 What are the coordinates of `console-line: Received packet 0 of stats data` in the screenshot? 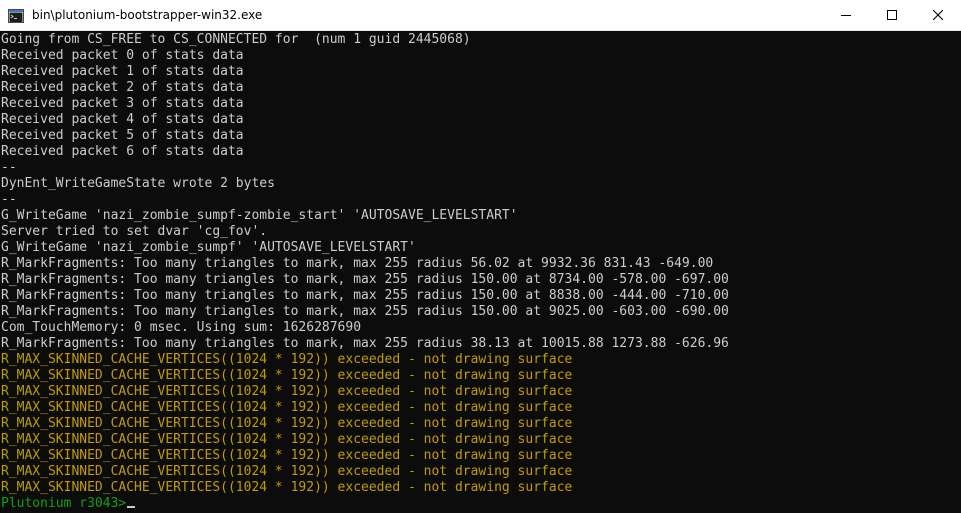 It's located at (122, 55).